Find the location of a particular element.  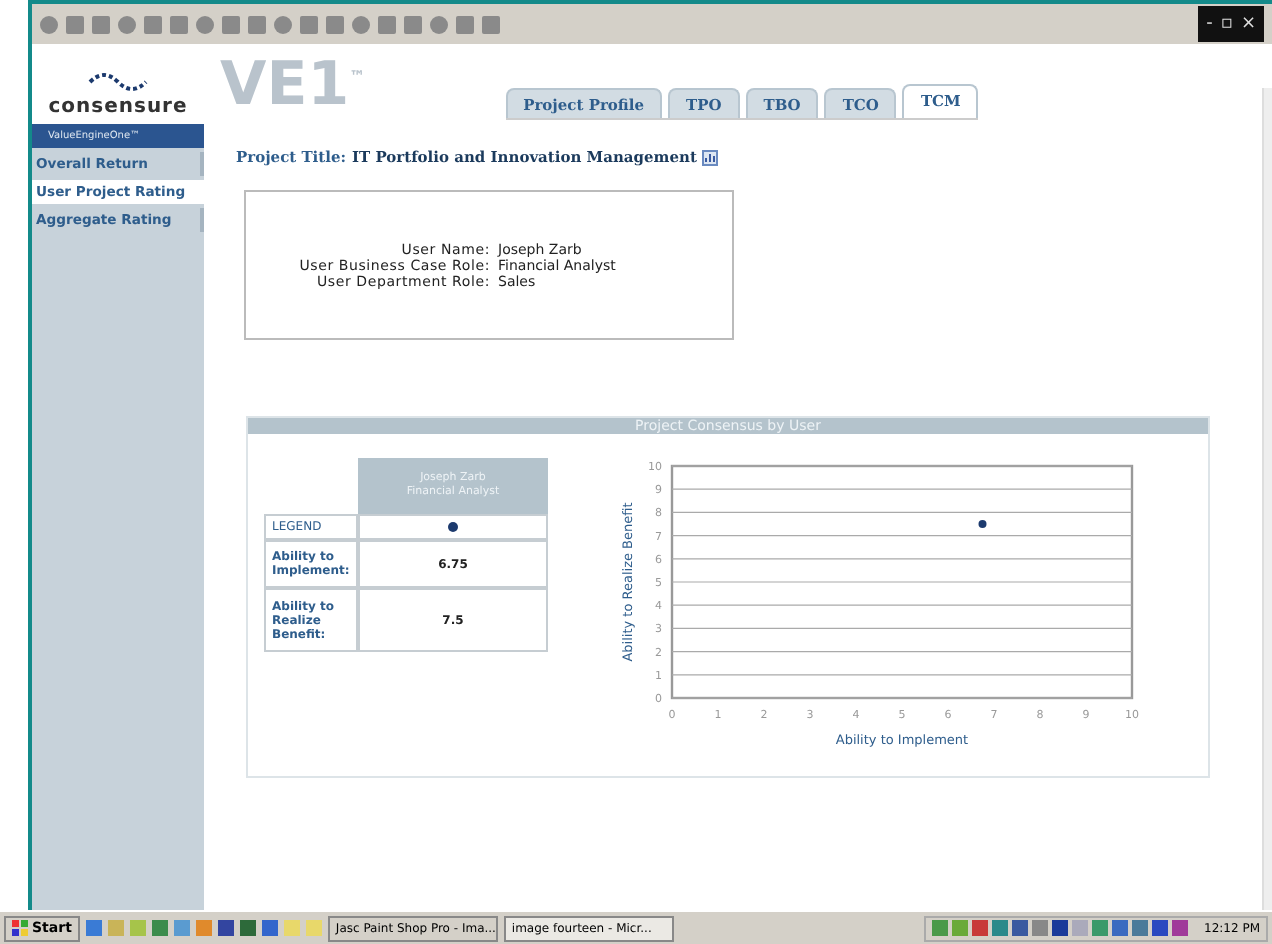

window-control: × is located at coordinates (1248, 24).